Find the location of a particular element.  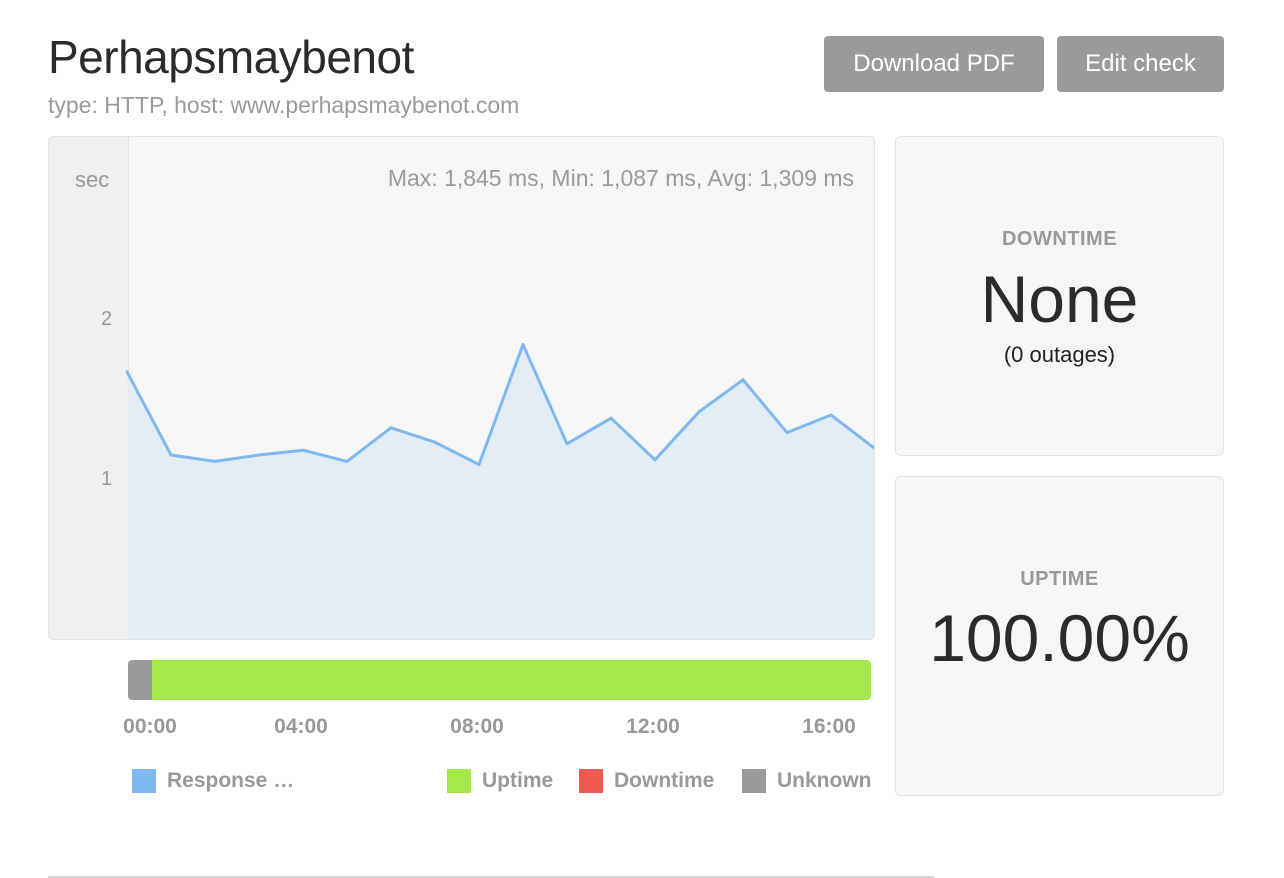

legend-swatch-unknown is located at coordinates (754, 781).